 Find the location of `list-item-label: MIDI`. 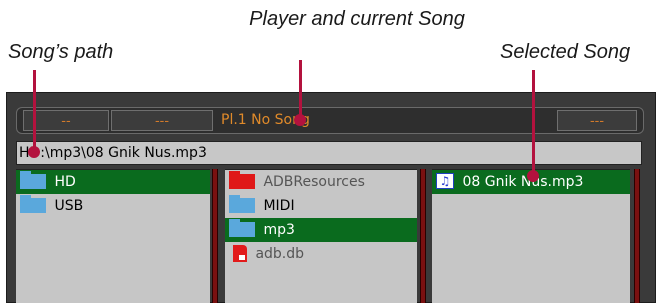

list-item-label: MIDI is located at coordinates (279, 206).